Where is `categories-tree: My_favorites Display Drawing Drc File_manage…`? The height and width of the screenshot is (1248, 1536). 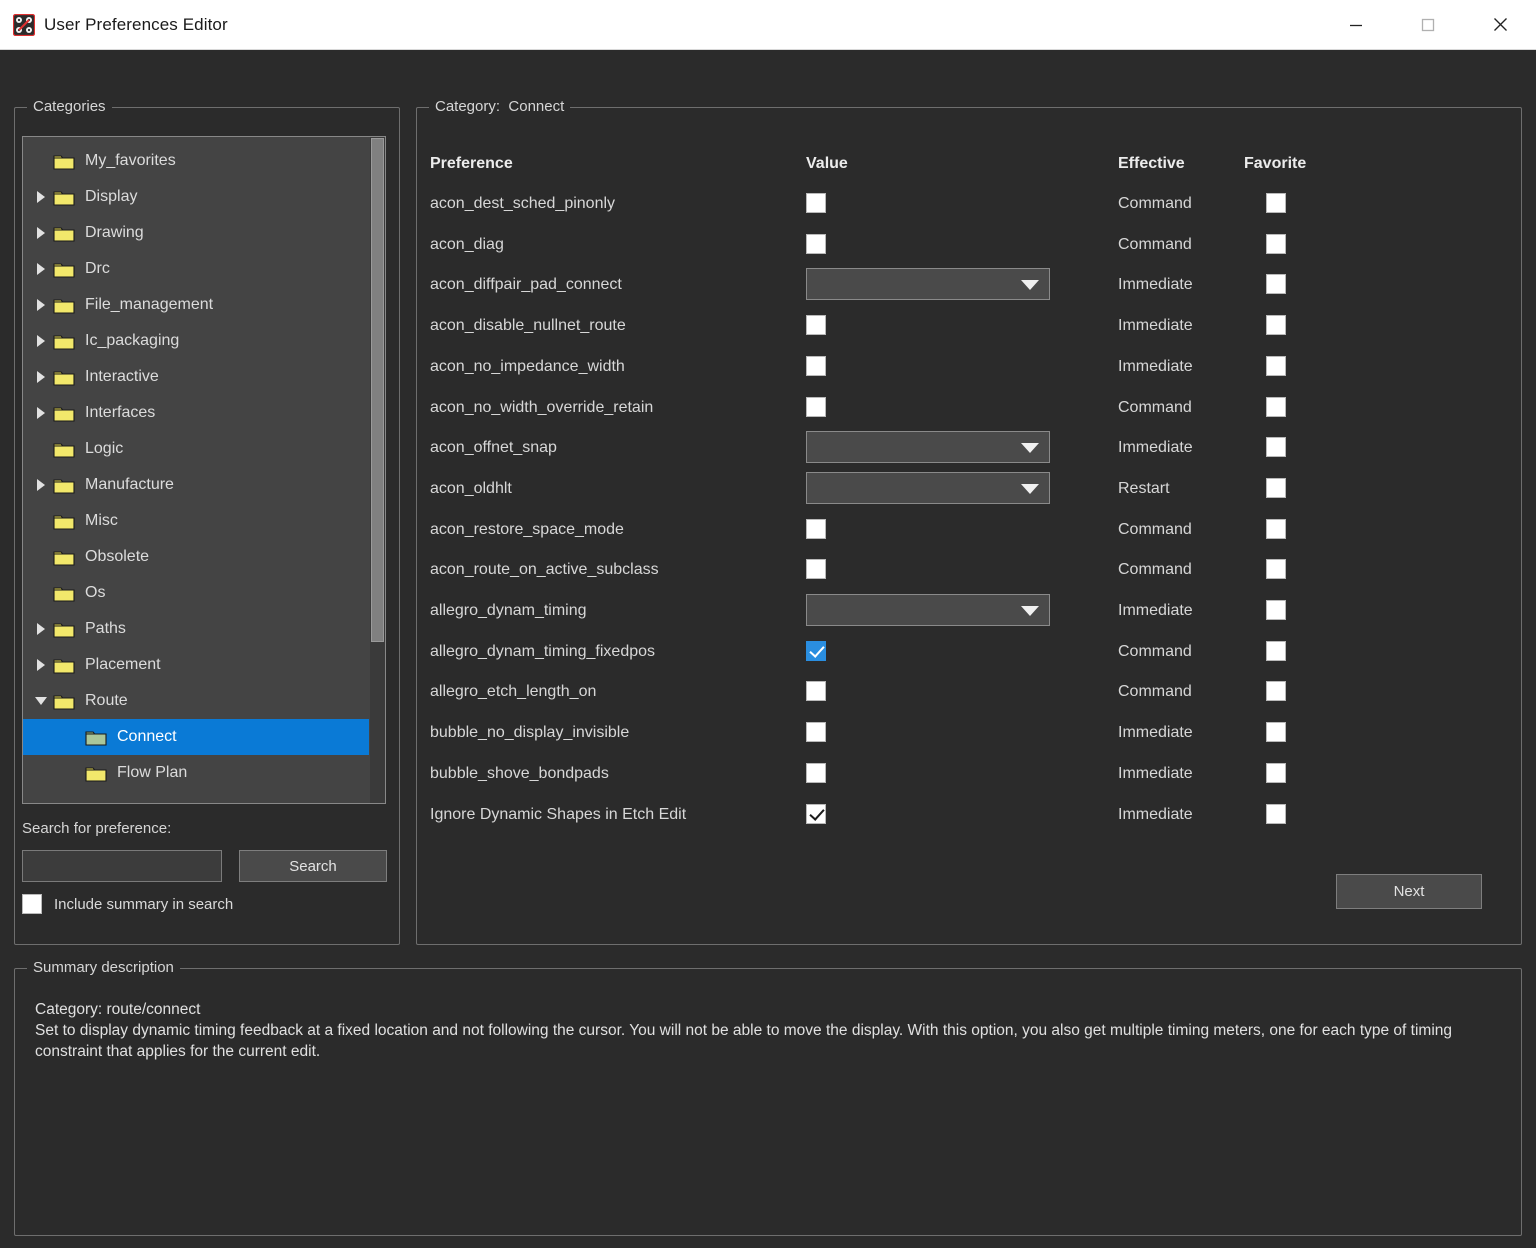
categories-tree: My_favorites Display Drawing Drc File_manage… is located at coordinates (204, 470).